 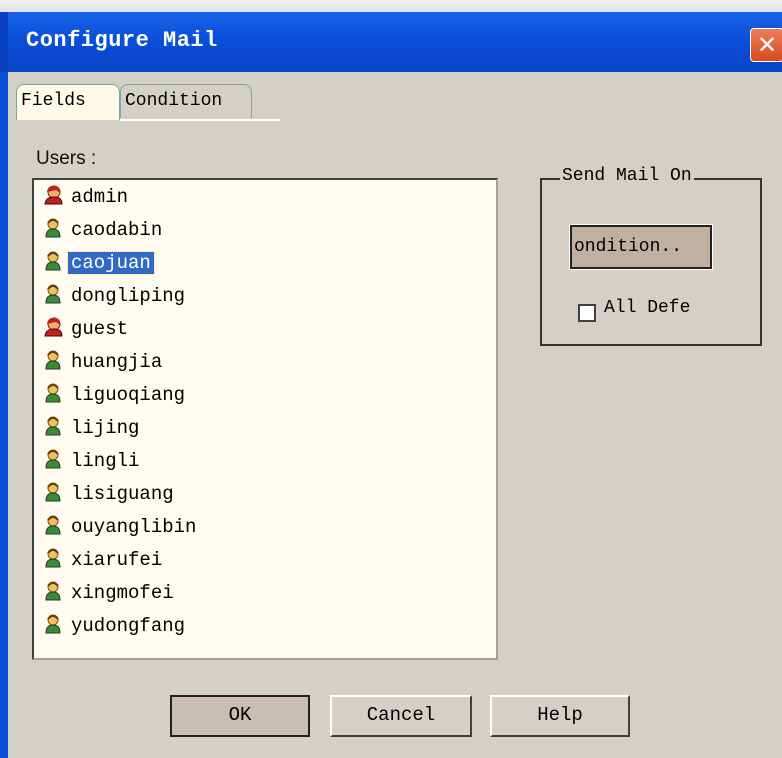 I want to click on list-item-label: huangjia, so click(x=117, y=362).